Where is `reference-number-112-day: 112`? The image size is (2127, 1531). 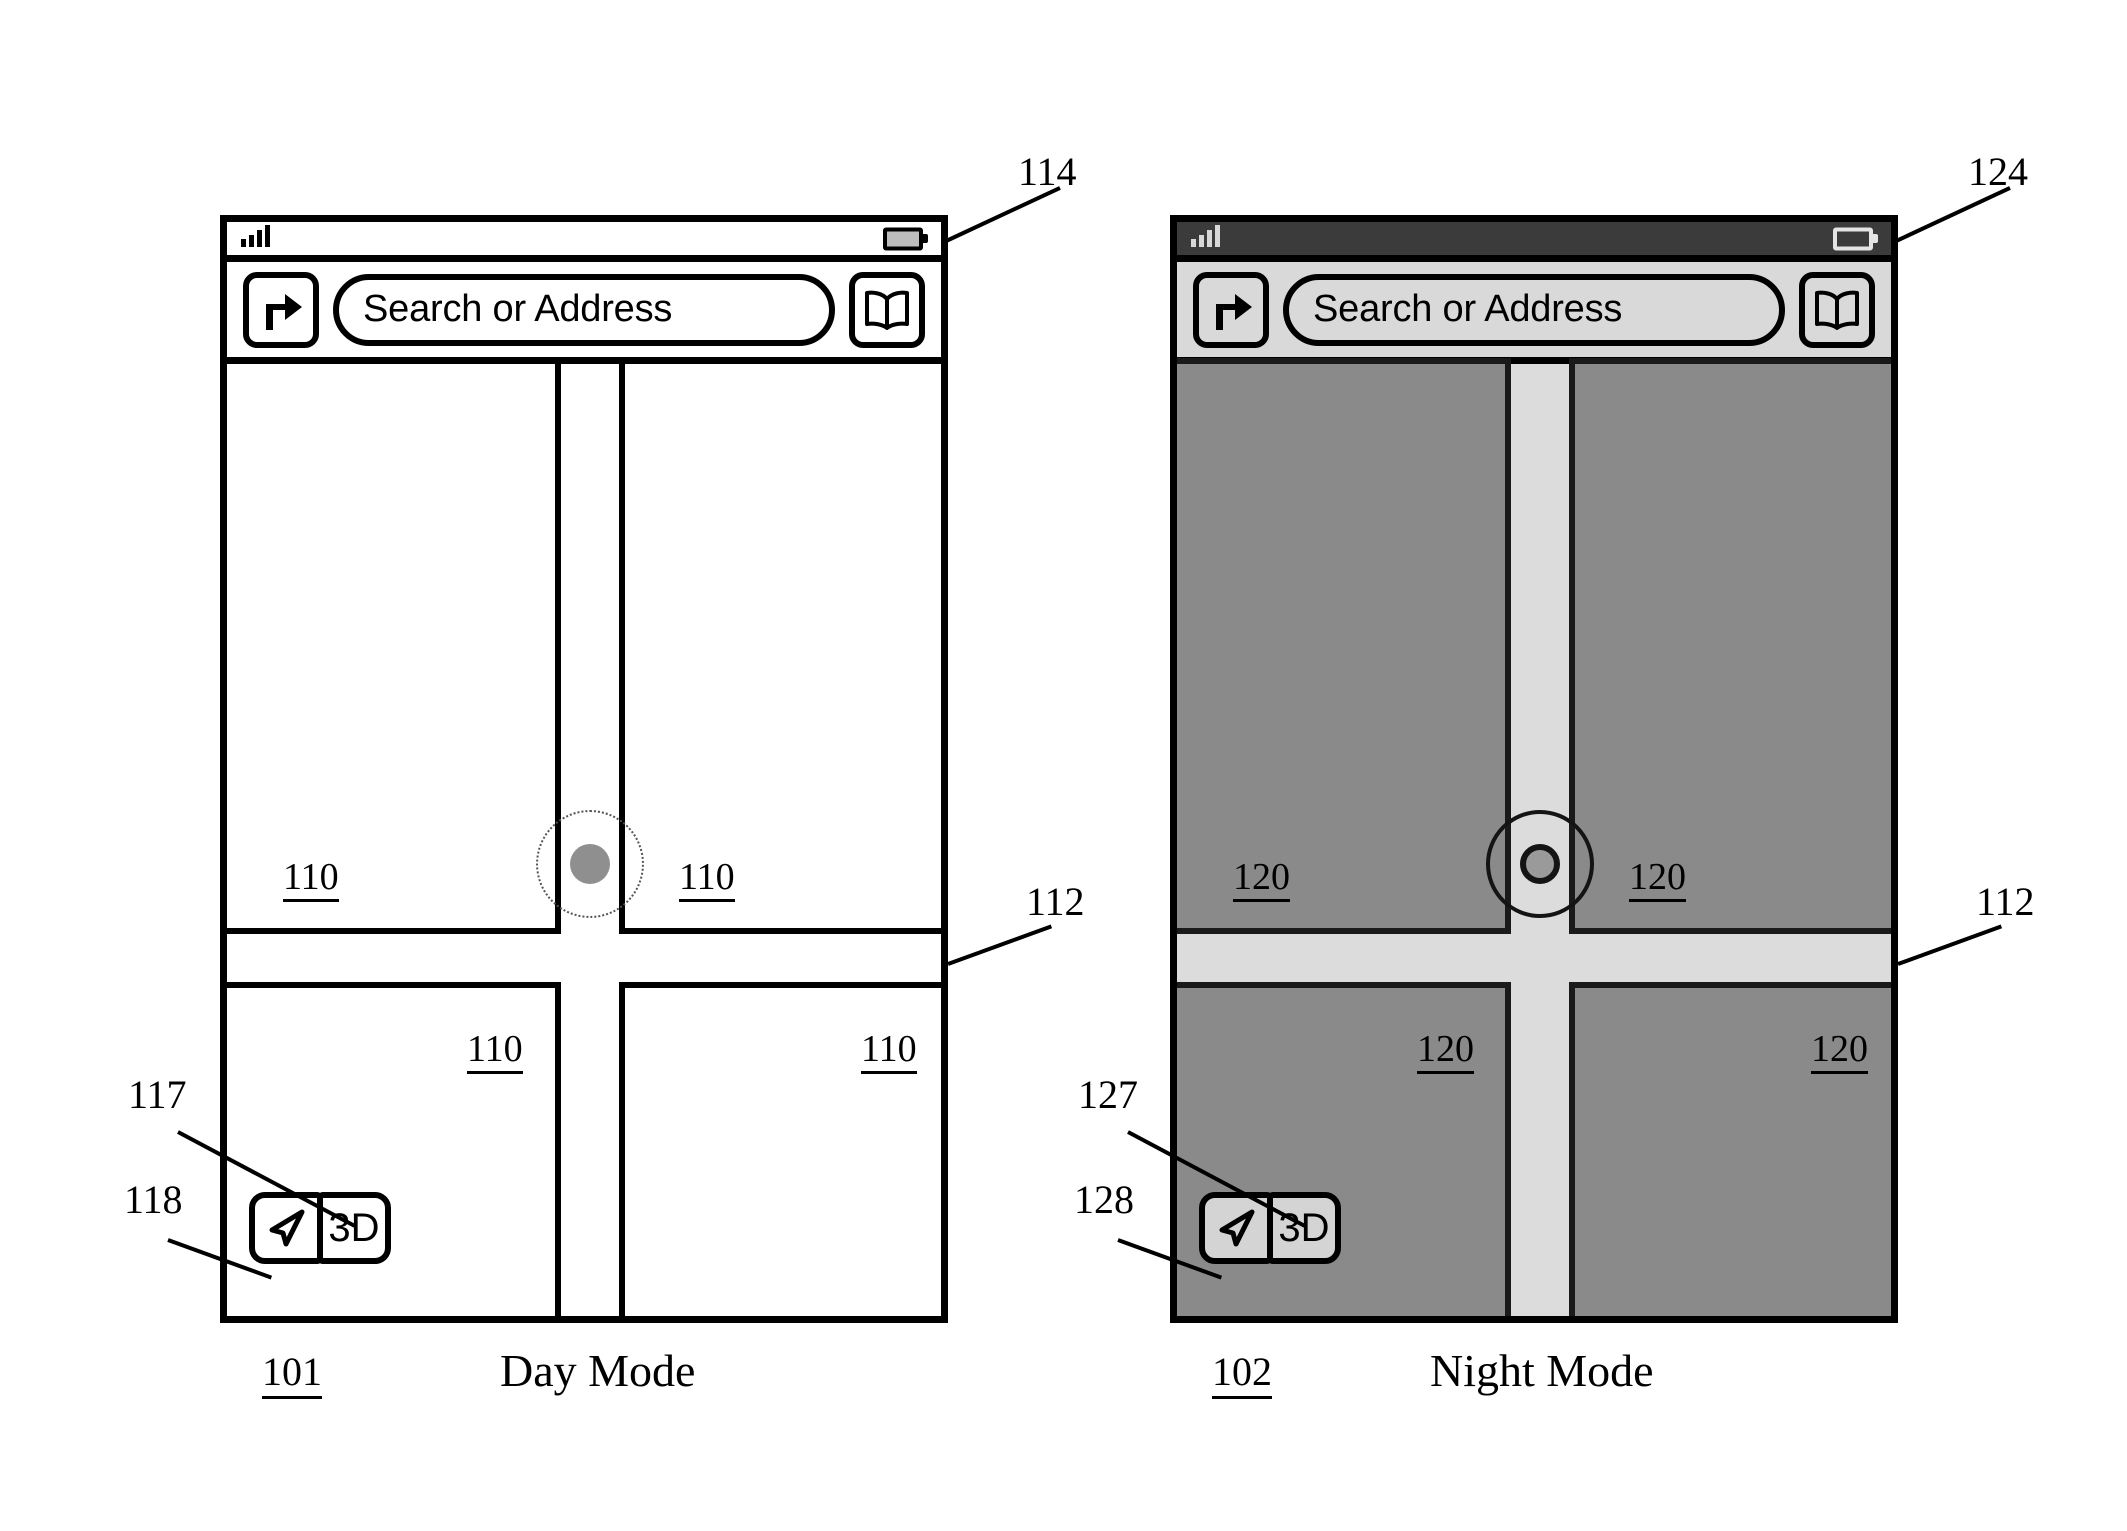
reference-number-112-day: 112 is located at coordinates (1055, 901).